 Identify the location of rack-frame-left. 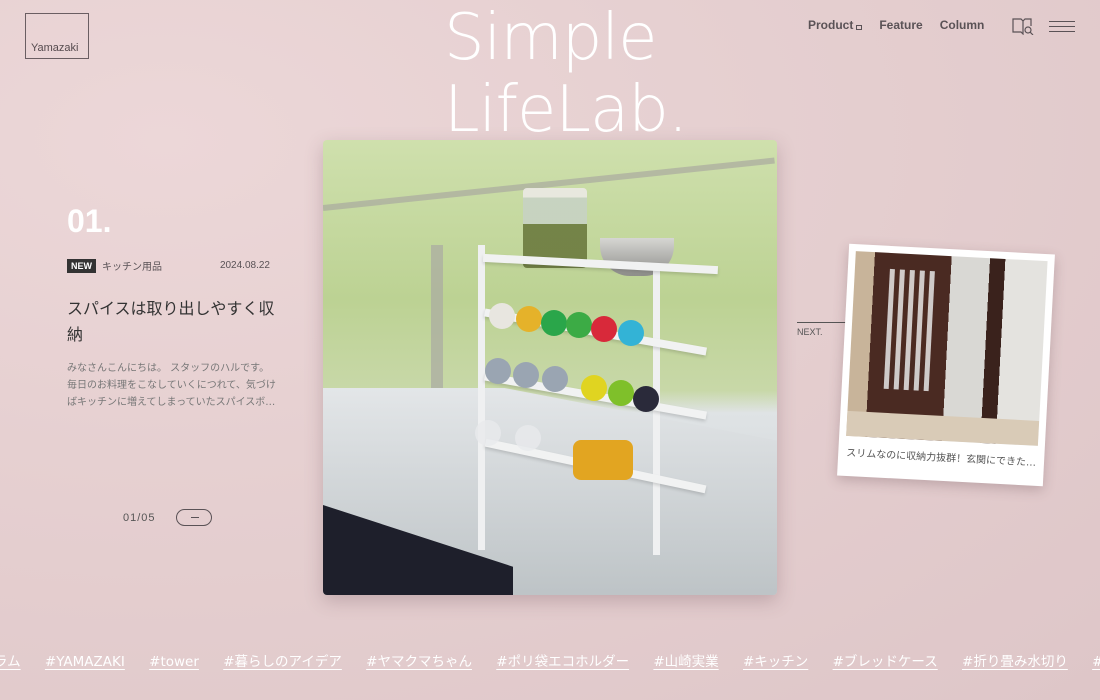
(481, 397).